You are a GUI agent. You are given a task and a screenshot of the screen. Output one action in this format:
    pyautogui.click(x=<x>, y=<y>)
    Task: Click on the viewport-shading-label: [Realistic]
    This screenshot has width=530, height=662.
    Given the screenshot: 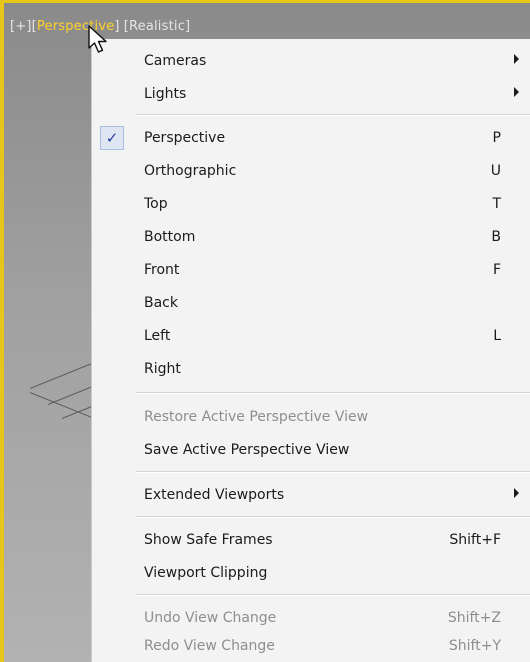 What is the action you would take?
    pyautogui.click(x=157, y=26)
    